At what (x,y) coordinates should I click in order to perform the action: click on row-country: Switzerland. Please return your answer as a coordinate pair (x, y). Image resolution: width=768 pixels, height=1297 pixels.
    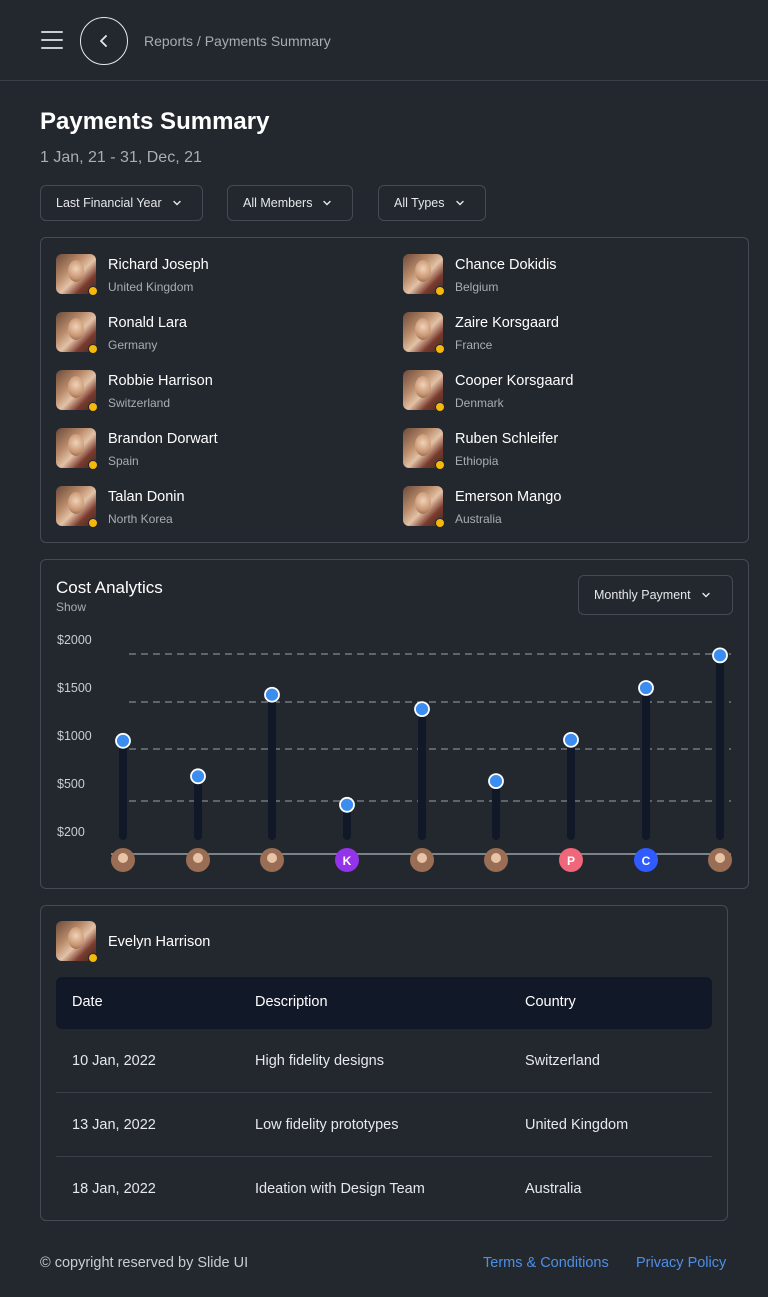
    Looking at the image, I should click on (562, 1061).